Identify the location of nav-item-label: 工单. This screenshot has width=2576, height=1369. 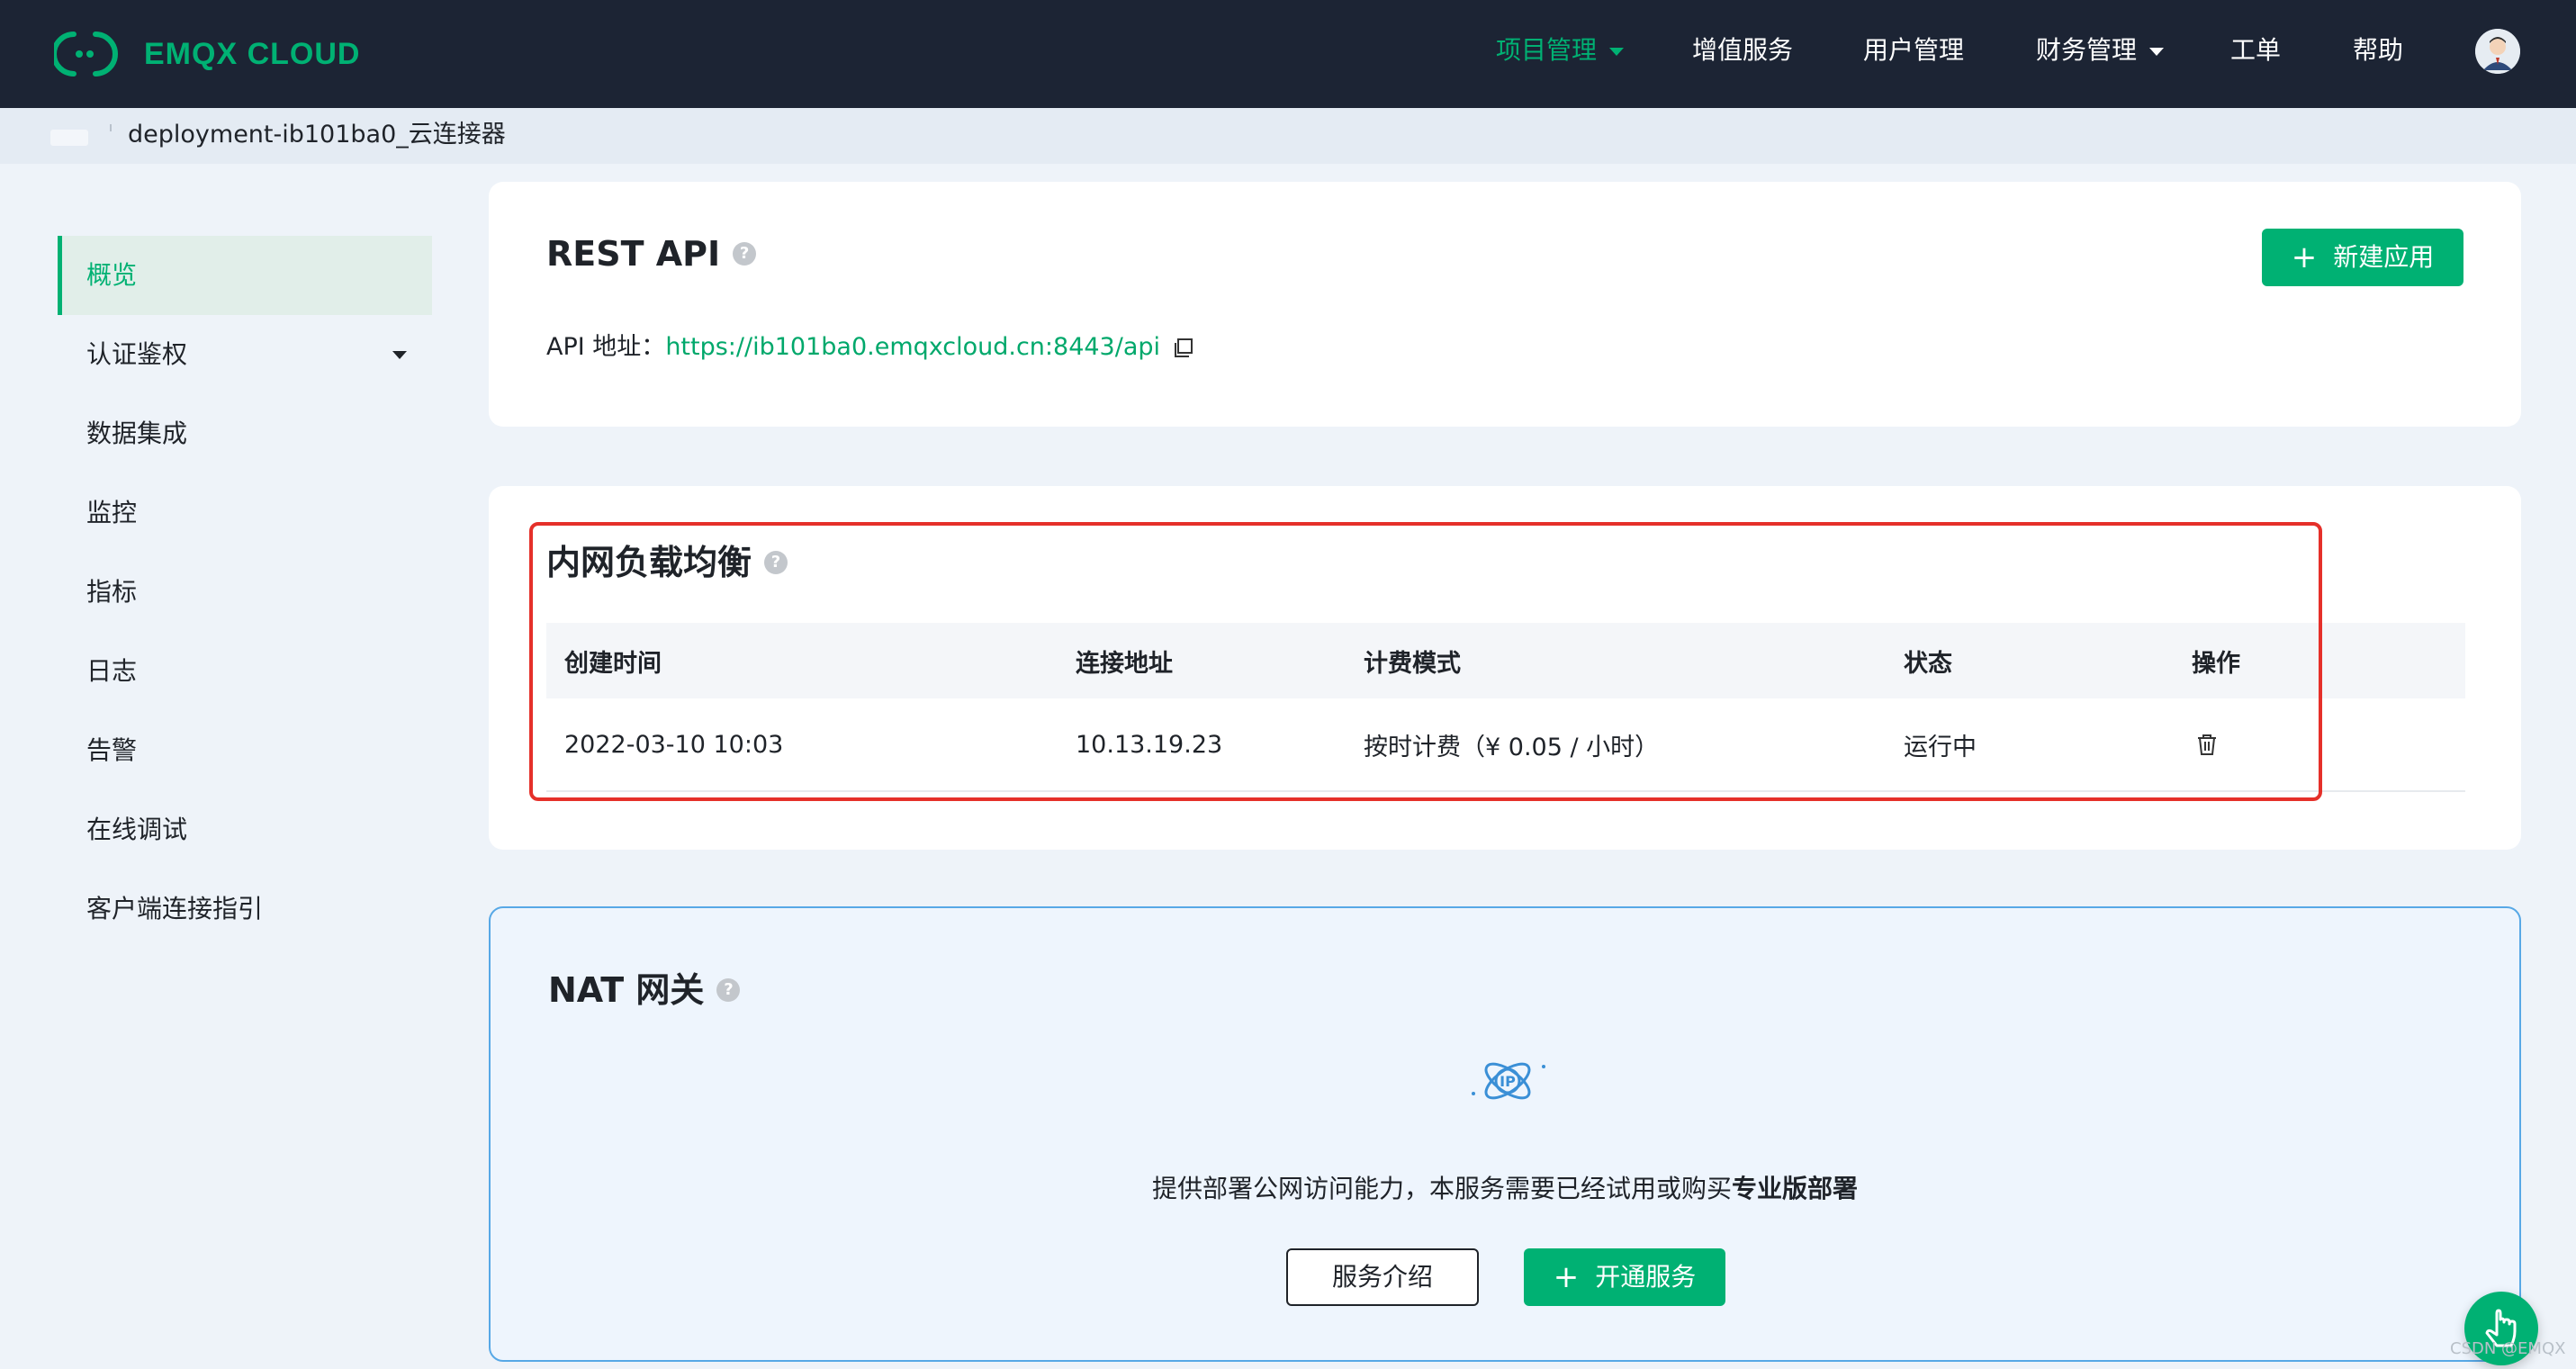
(2256, 50).